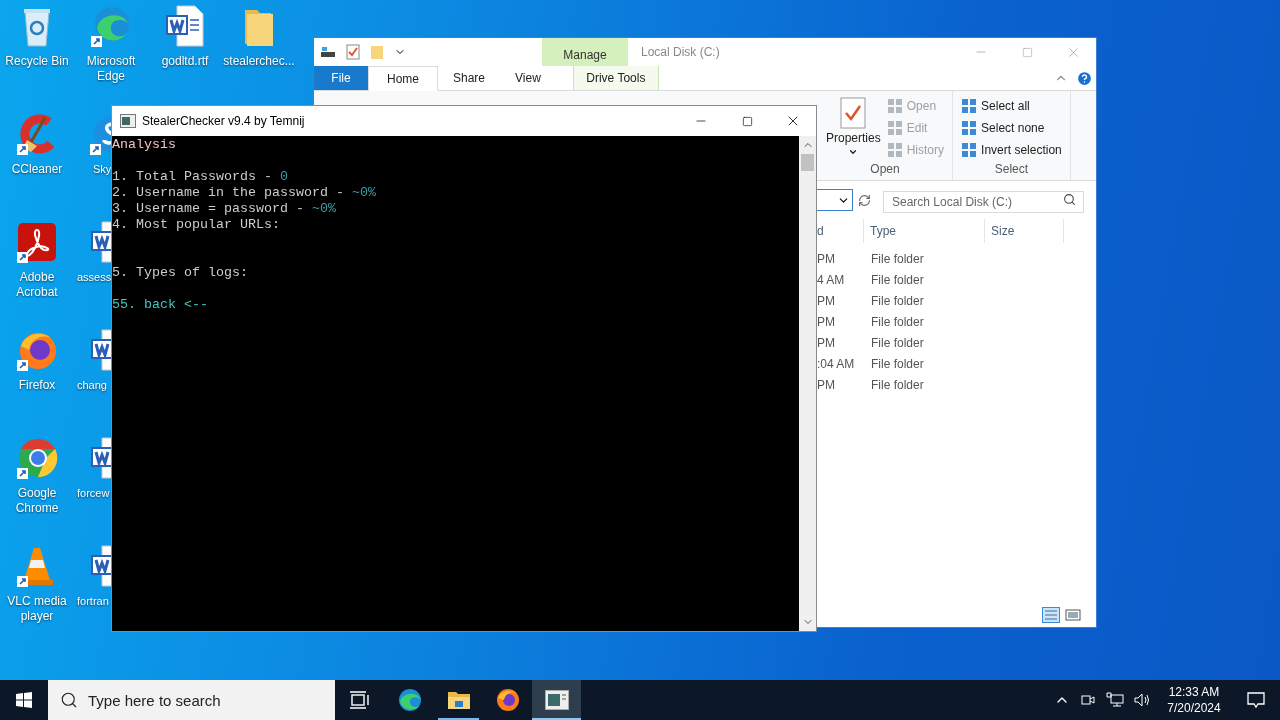 Image resolution: width=1280 pixels, height=720 pixels. What do you see at coordinates (528, 78) in the screenshot?
I see `ribbon-tab: View` at bounding box center [528, 78].